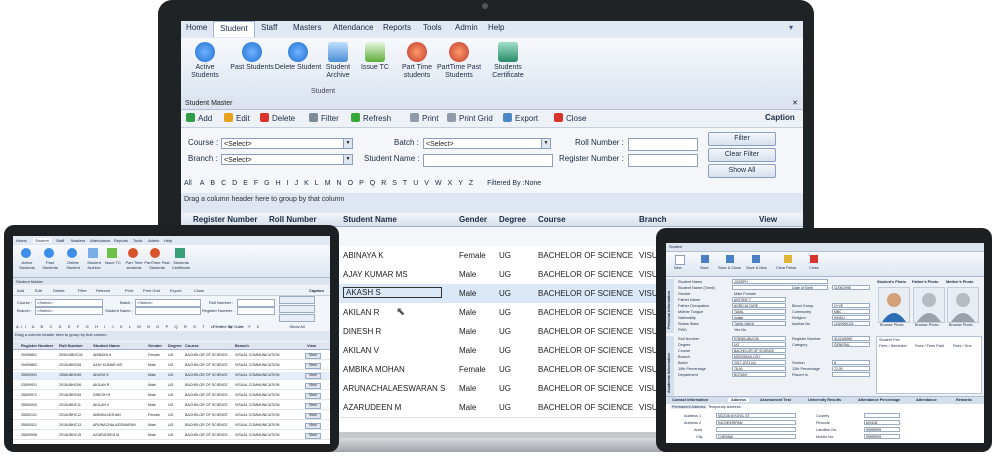 The width and height of the screenshot is (1000, 476). I want to click on table-row: AKILAN R Male UG BACHELOR OF SCIENCE VISU ⬉, so click(497, 313).